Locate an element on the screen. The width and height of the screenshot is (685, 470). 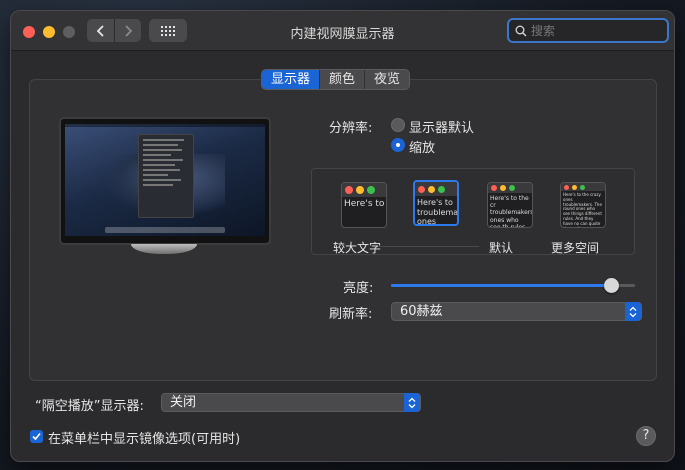
airplay-display-value: 关闭 is located at coordinates (183, 402).